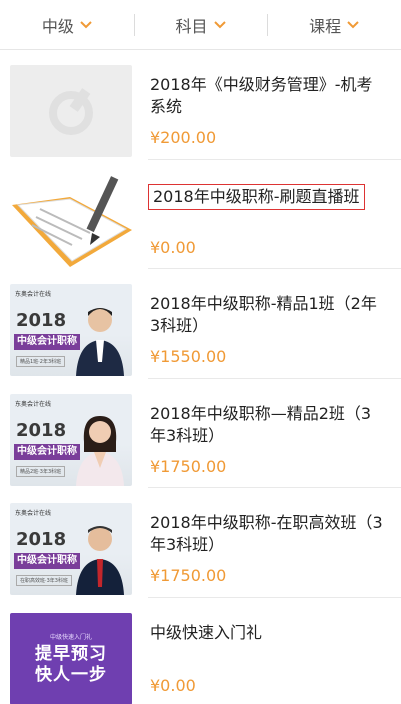  What do you see at coordinates (206, 632) in the screenshot?
I see `course-title: 中级快速入门礼` at bounding box center [206, 632].